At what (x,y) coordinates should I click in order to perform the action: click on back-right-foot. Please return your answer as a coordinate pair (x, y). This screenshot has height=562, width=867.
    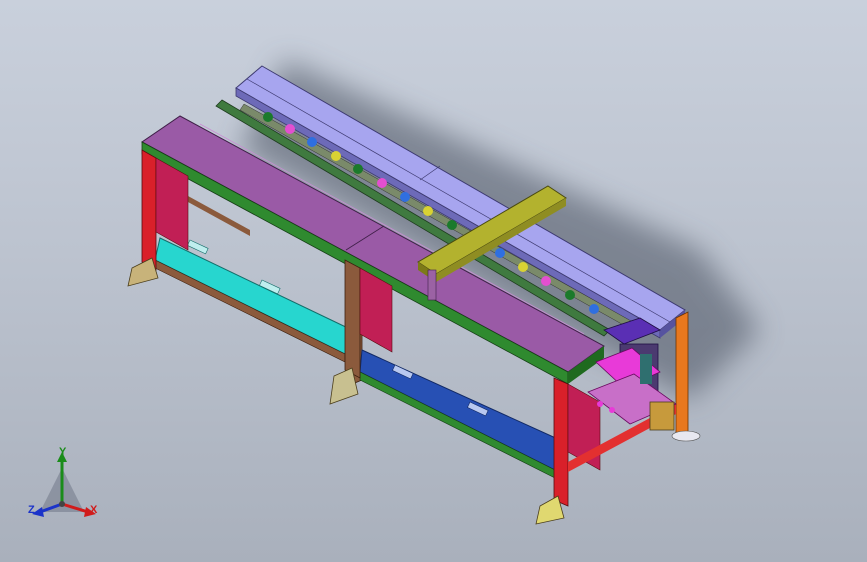
    Looking at the image, I should click on (686, 436).